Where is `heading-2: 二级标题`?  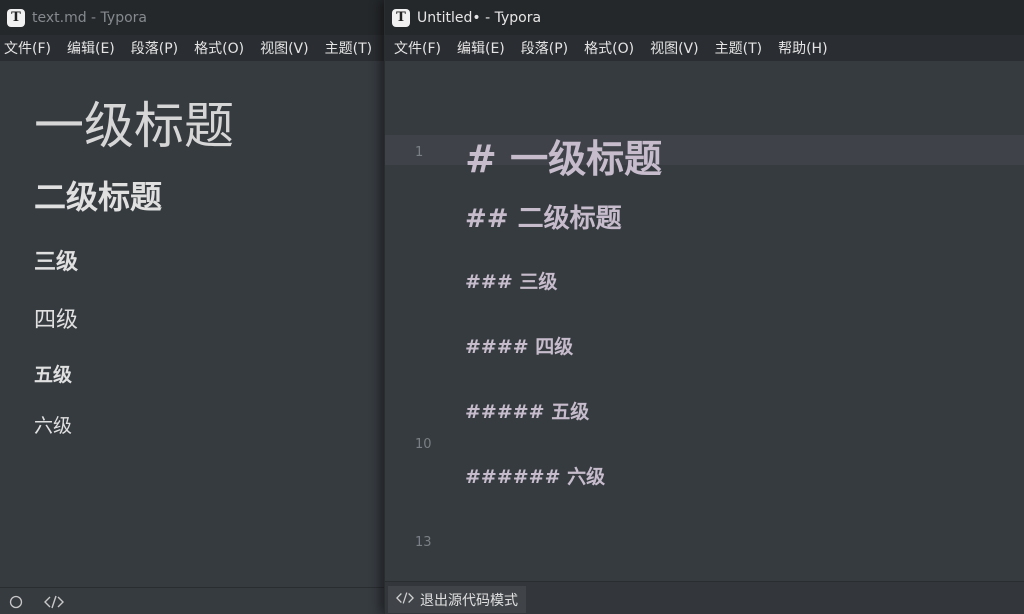 heading-2: 二级标题 is located at coordinates (98, 195).